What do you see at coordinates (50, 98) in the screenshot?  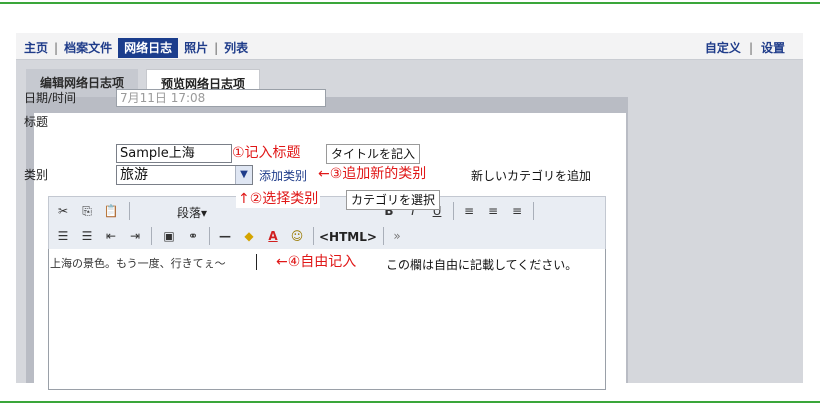 I see `date-label: 日期/时间` at bounding box center [50, 98].